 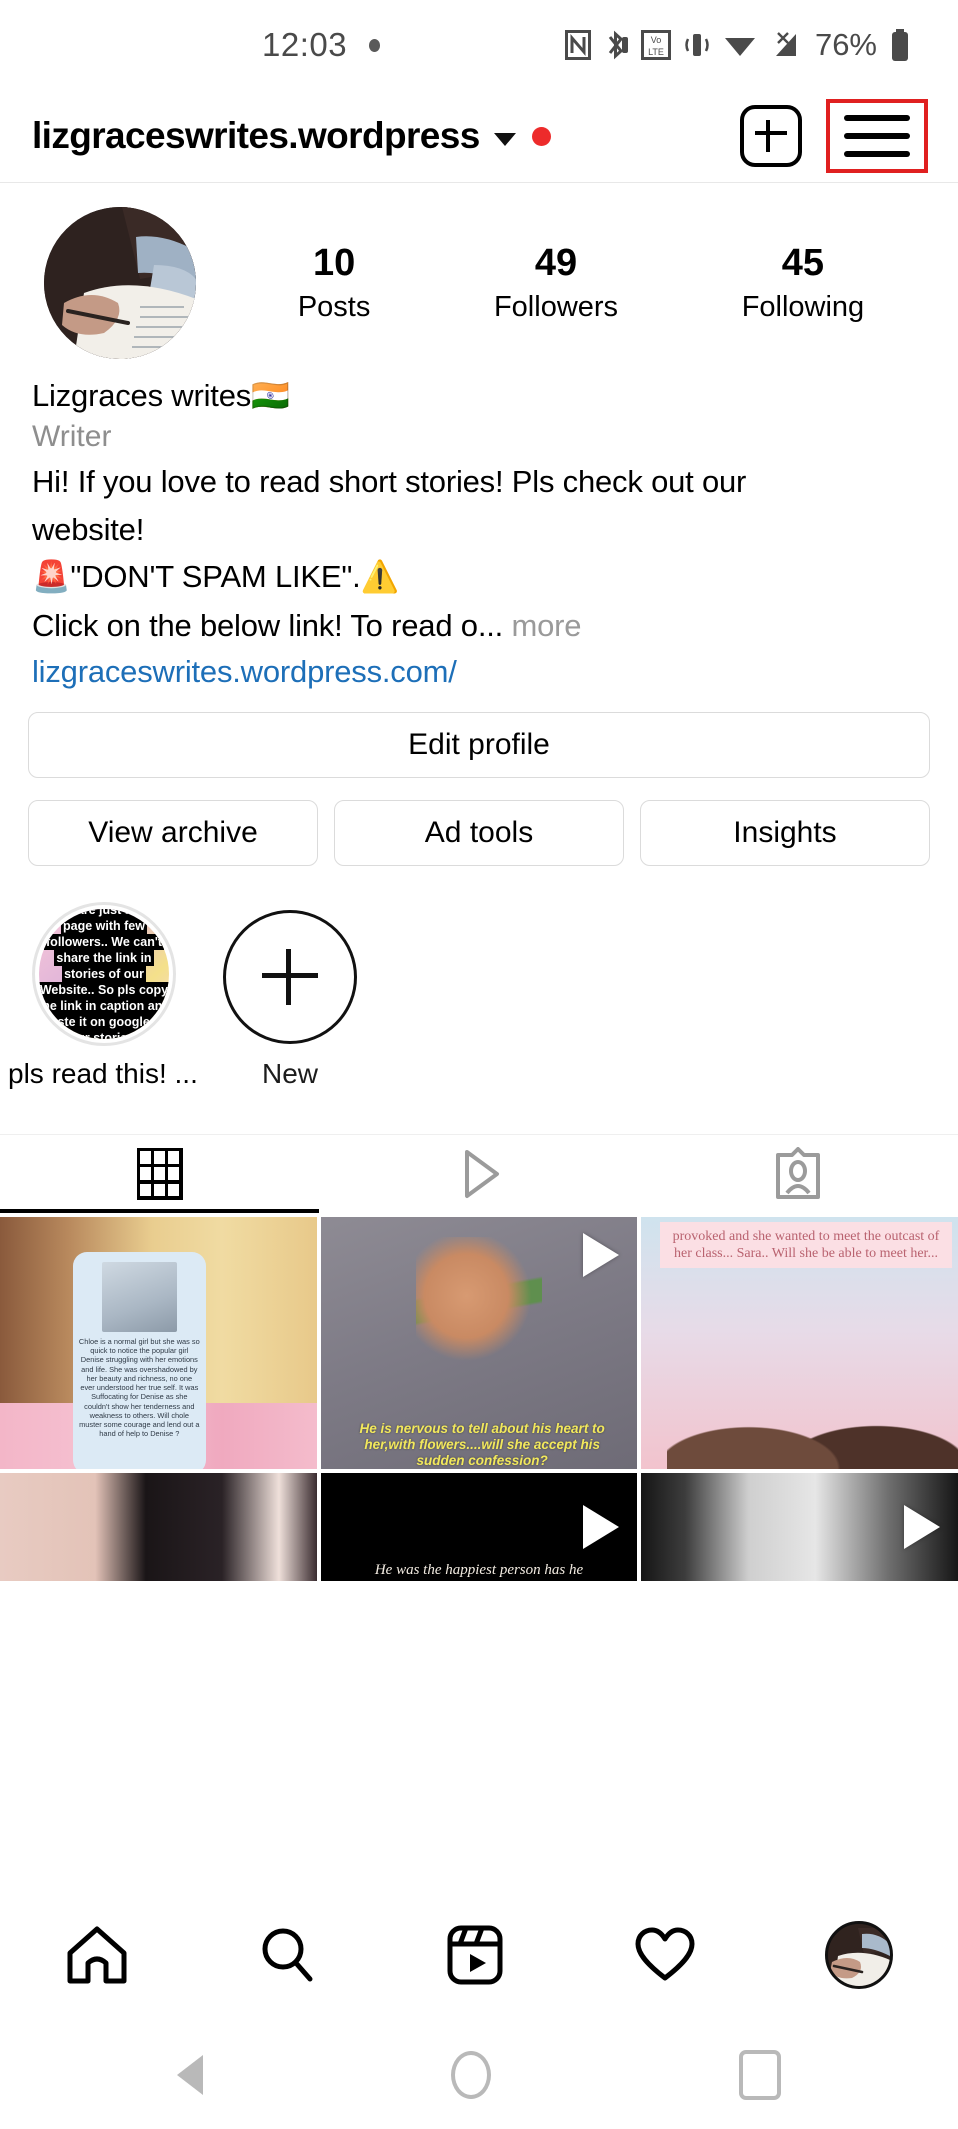 I want to click on profile-tabs, so click(x=479, y=1173).